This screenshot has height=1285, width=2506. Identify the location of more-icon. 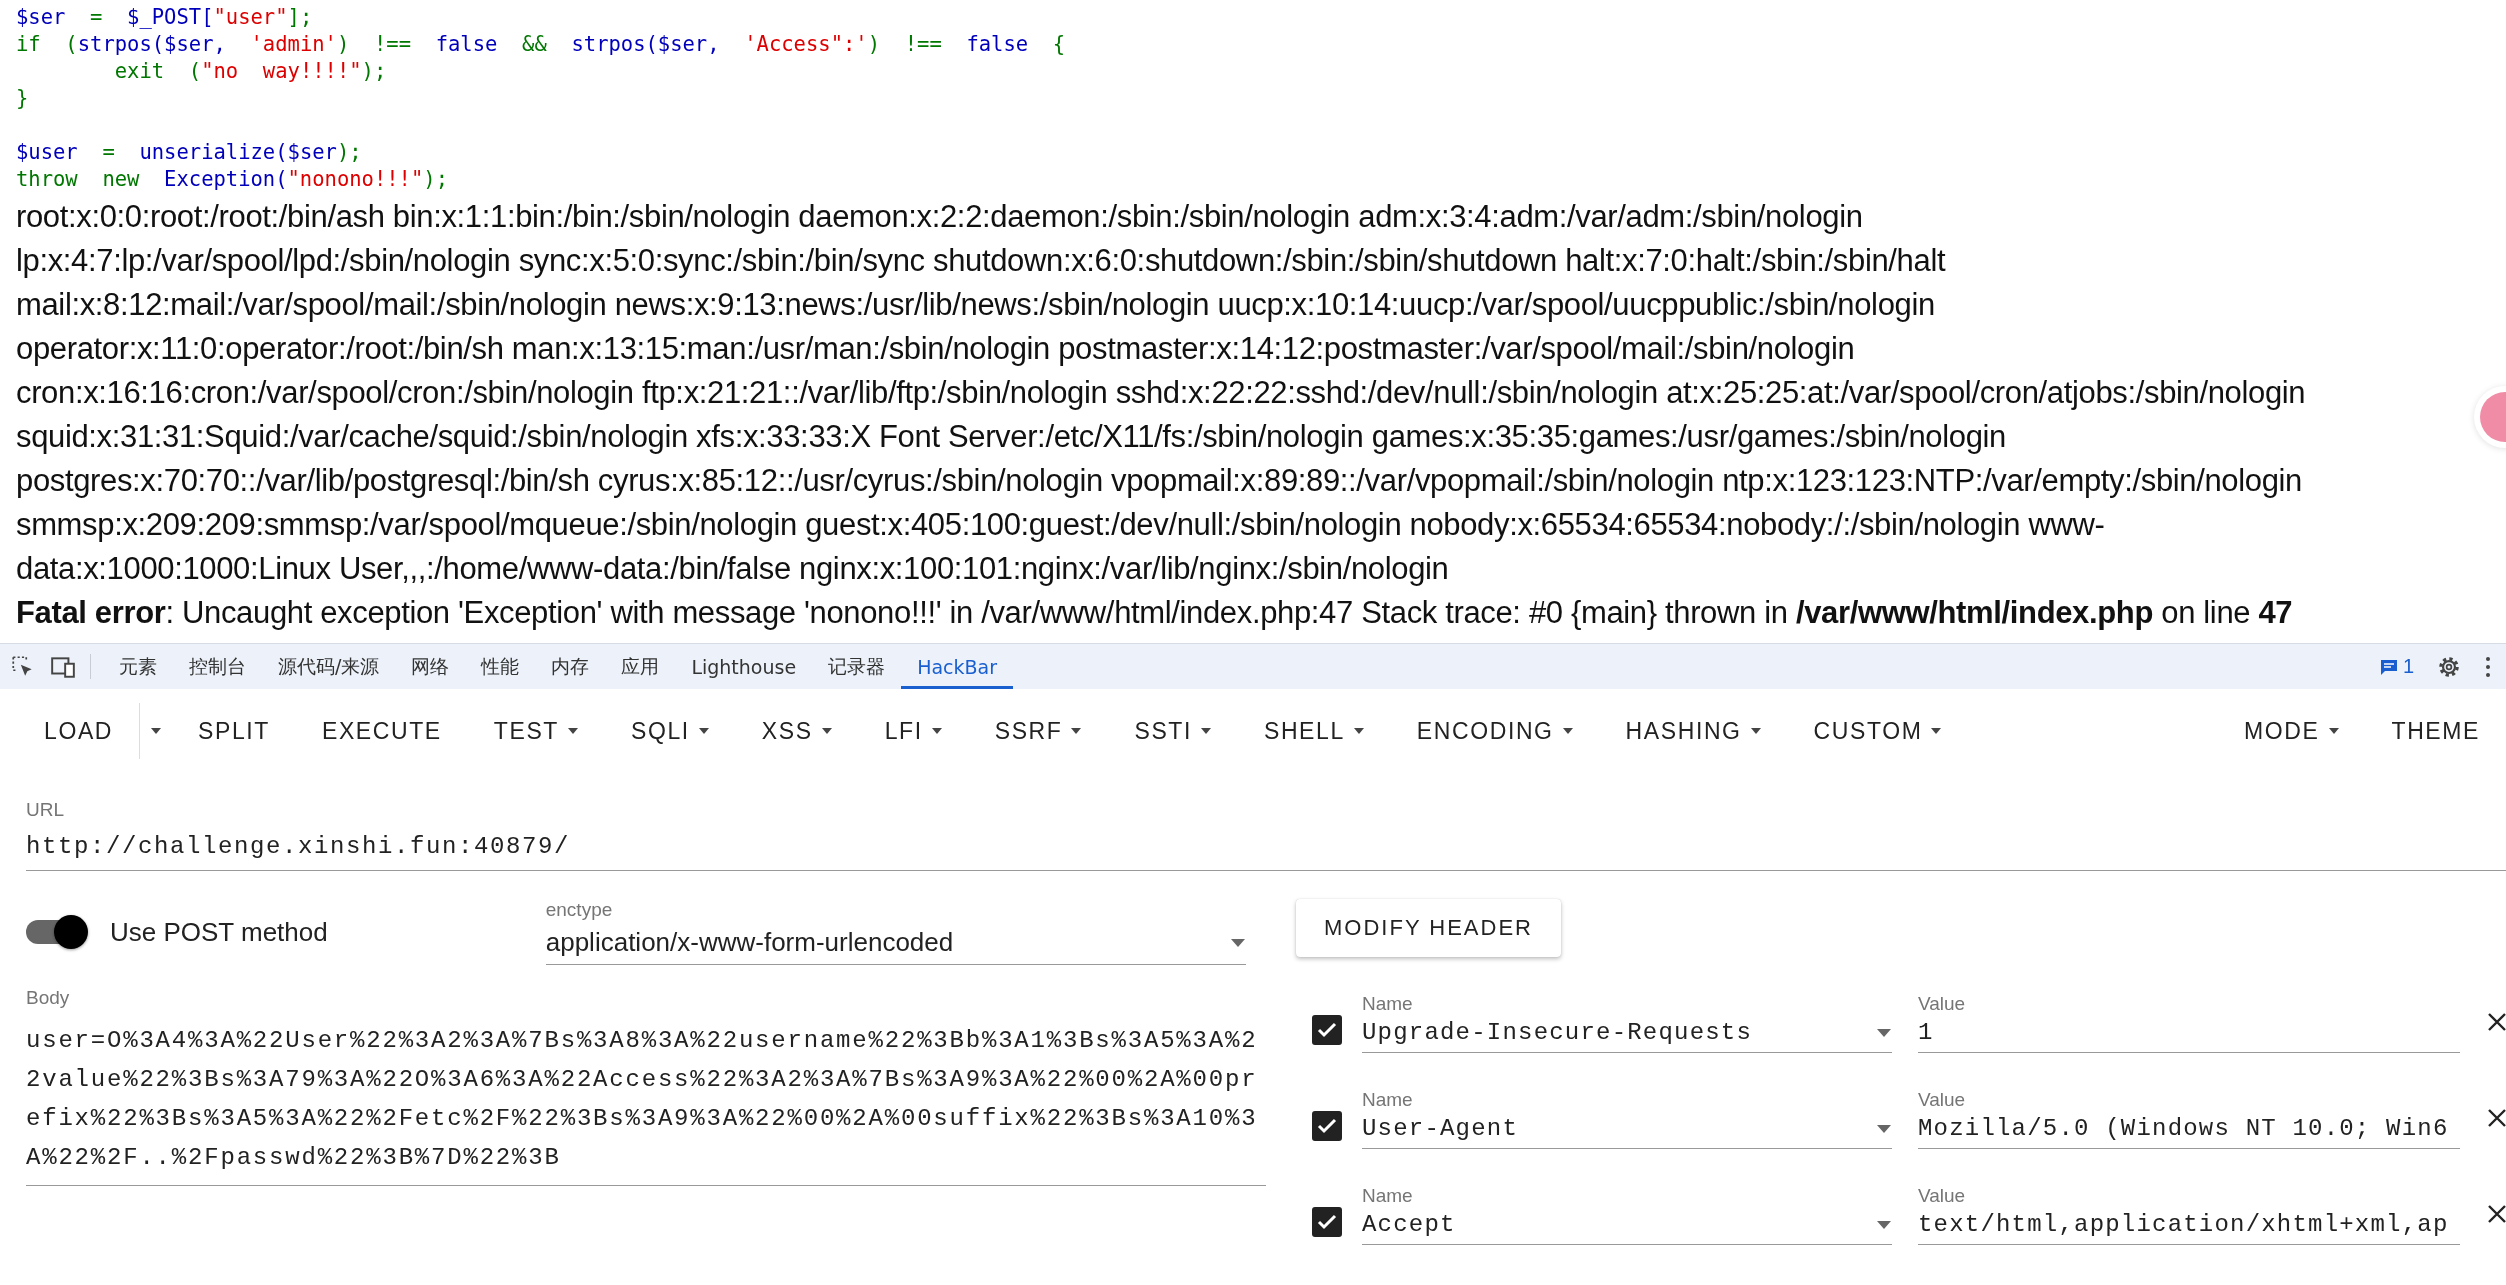
(2488, 666).